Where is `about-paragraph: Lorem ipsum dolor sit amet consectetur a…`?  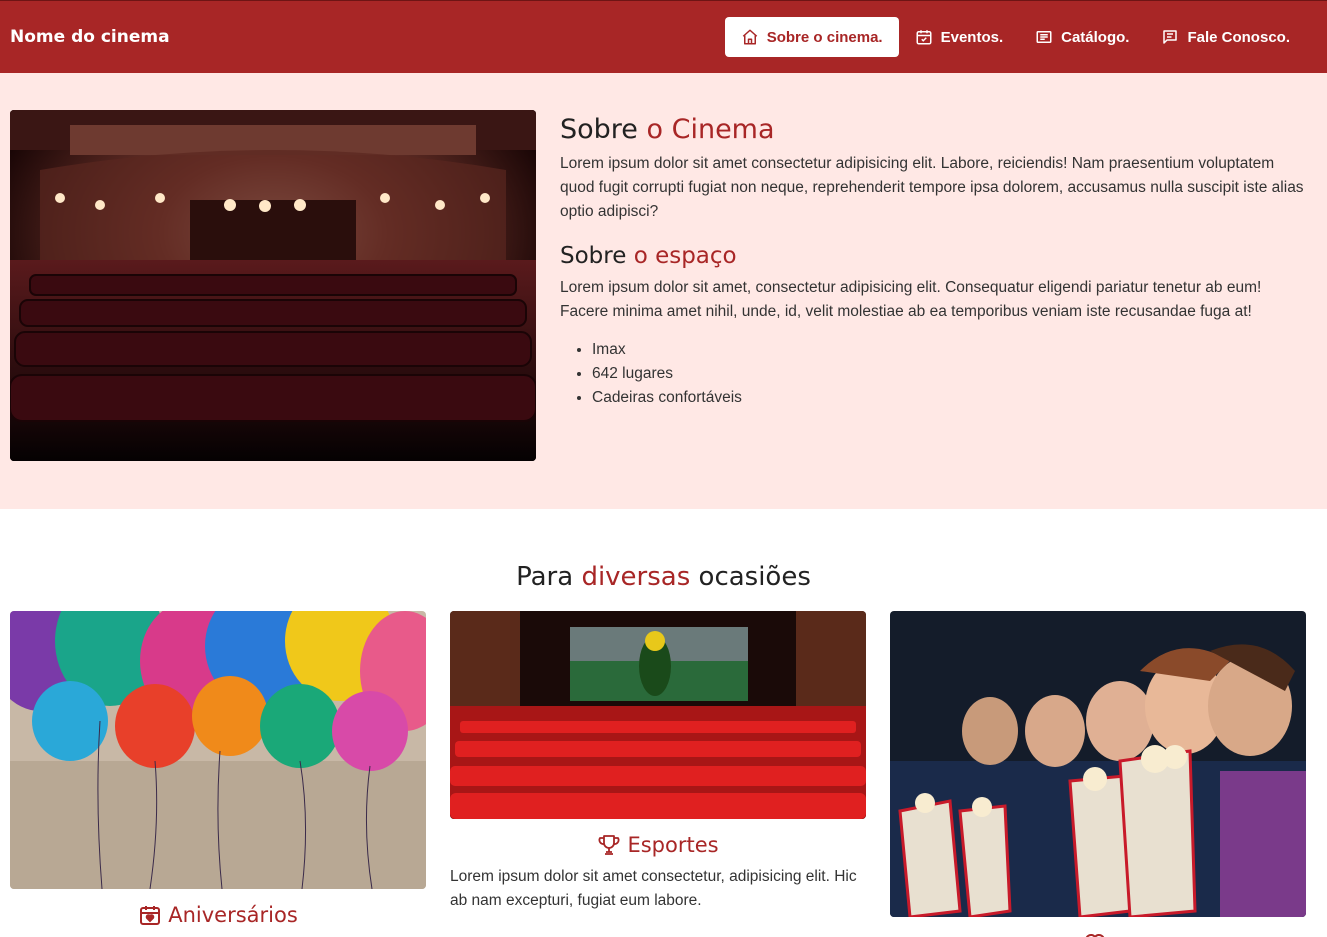 about-paragraph: Lorem ipsum dolor sit amet consectetur a… is located at coordinates (932, 187).